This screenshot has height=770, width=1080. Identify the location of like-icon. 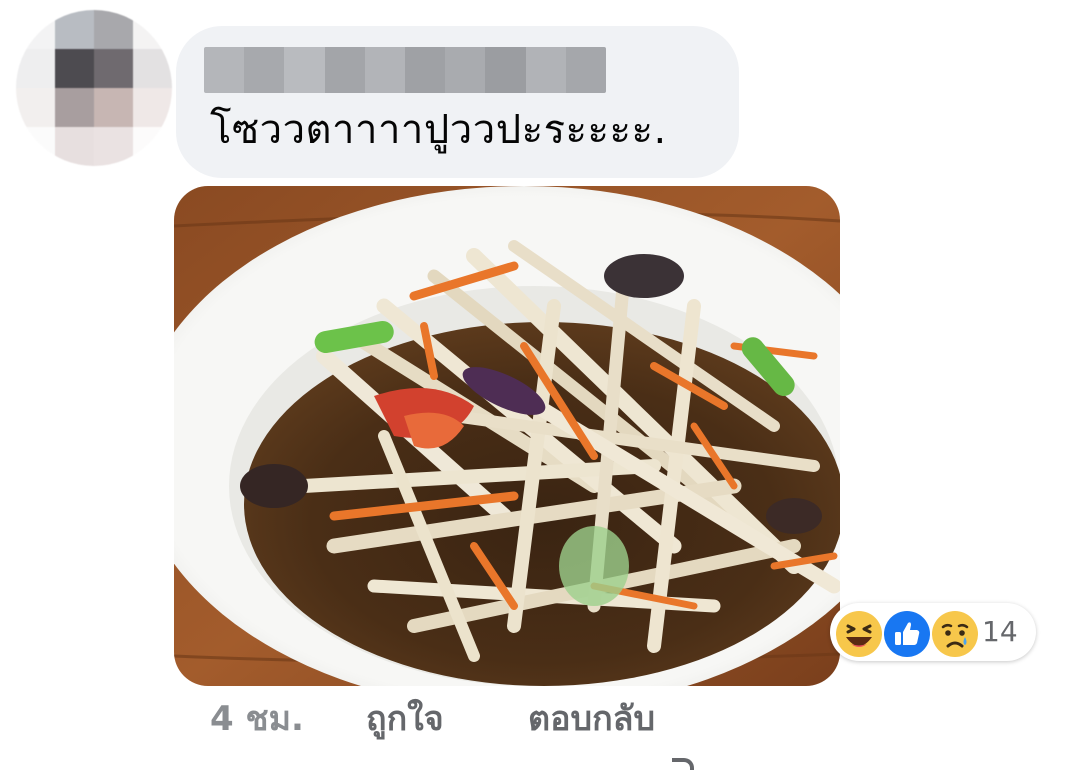
(907, 634).